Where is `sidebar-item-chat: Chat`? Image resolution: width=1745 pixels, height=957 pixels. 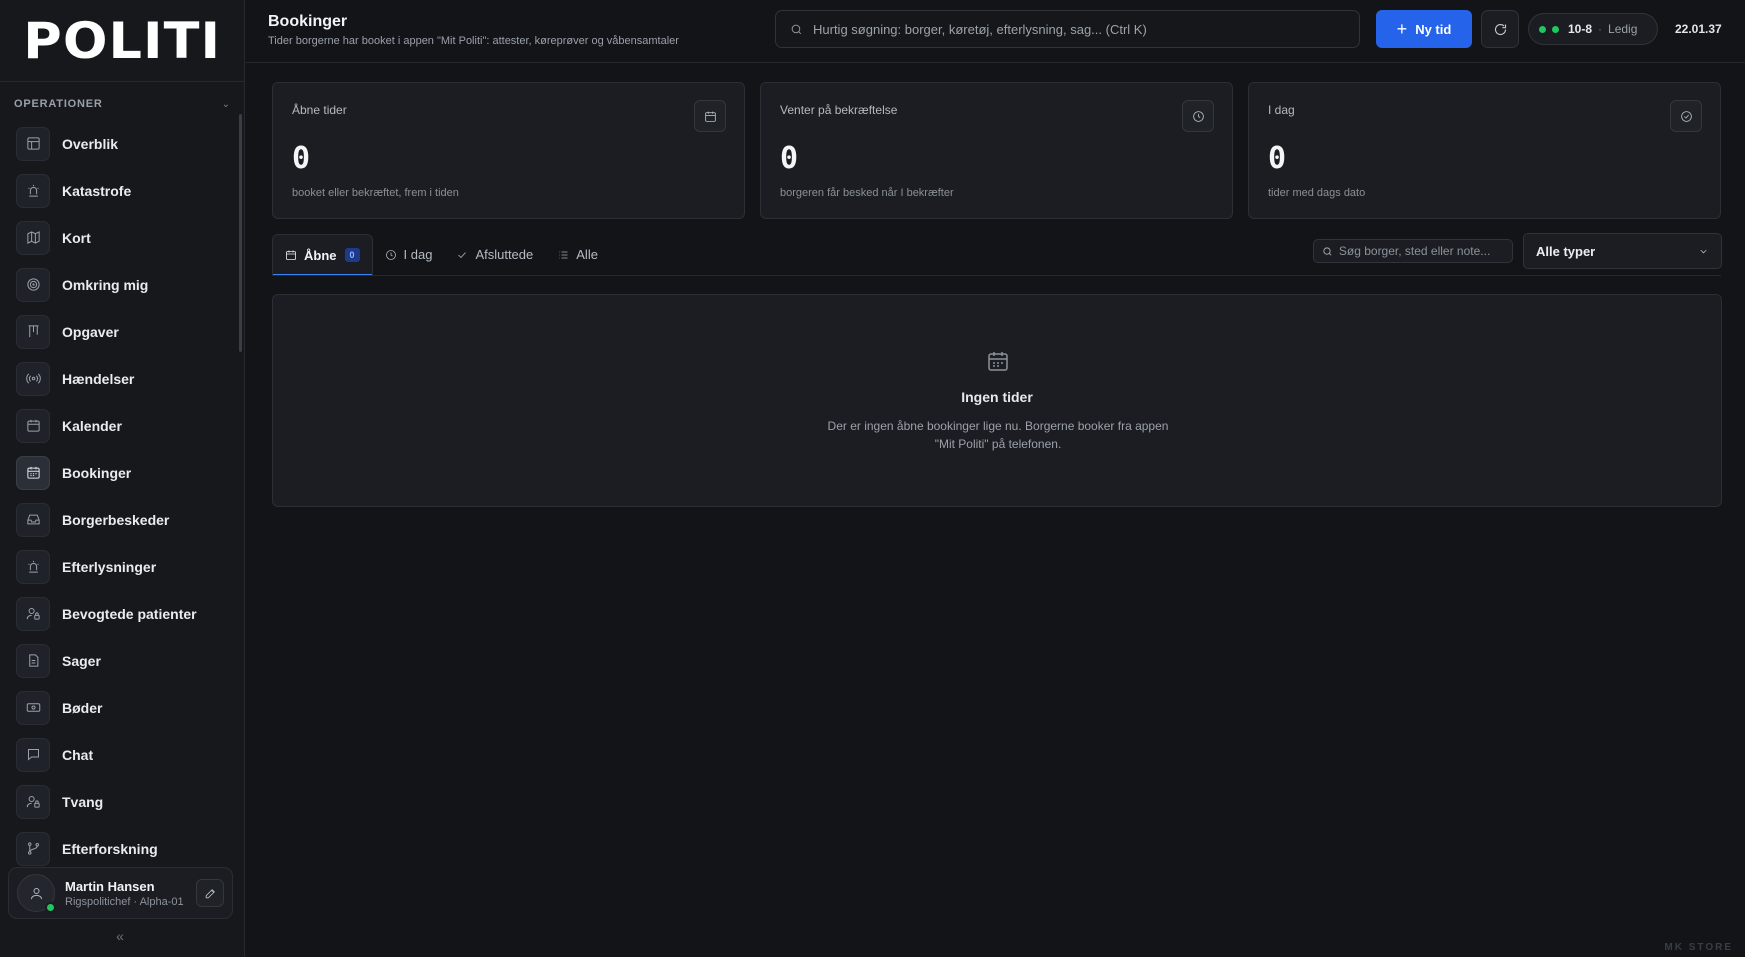 sidebar-item-chat: Chat is located at coordinates (120, 754).